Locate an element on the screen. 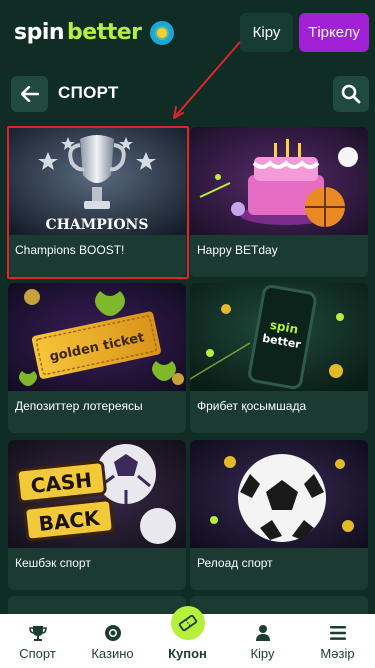 This screenshot has height=668, width=375. nav-item-login: Кіру is located at coordinates (262, 641).